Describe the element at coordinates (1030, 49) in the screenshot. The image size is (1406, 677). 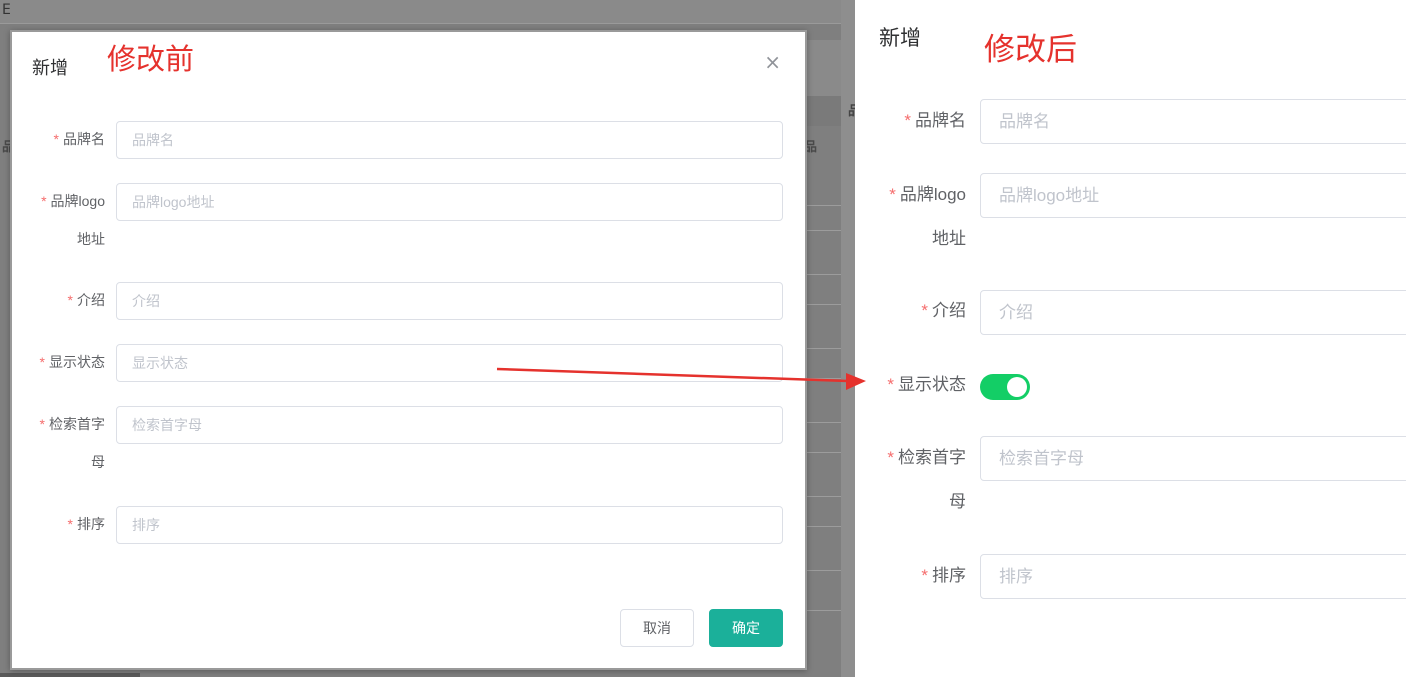
I see `after-annotation: 修改后` at that location.